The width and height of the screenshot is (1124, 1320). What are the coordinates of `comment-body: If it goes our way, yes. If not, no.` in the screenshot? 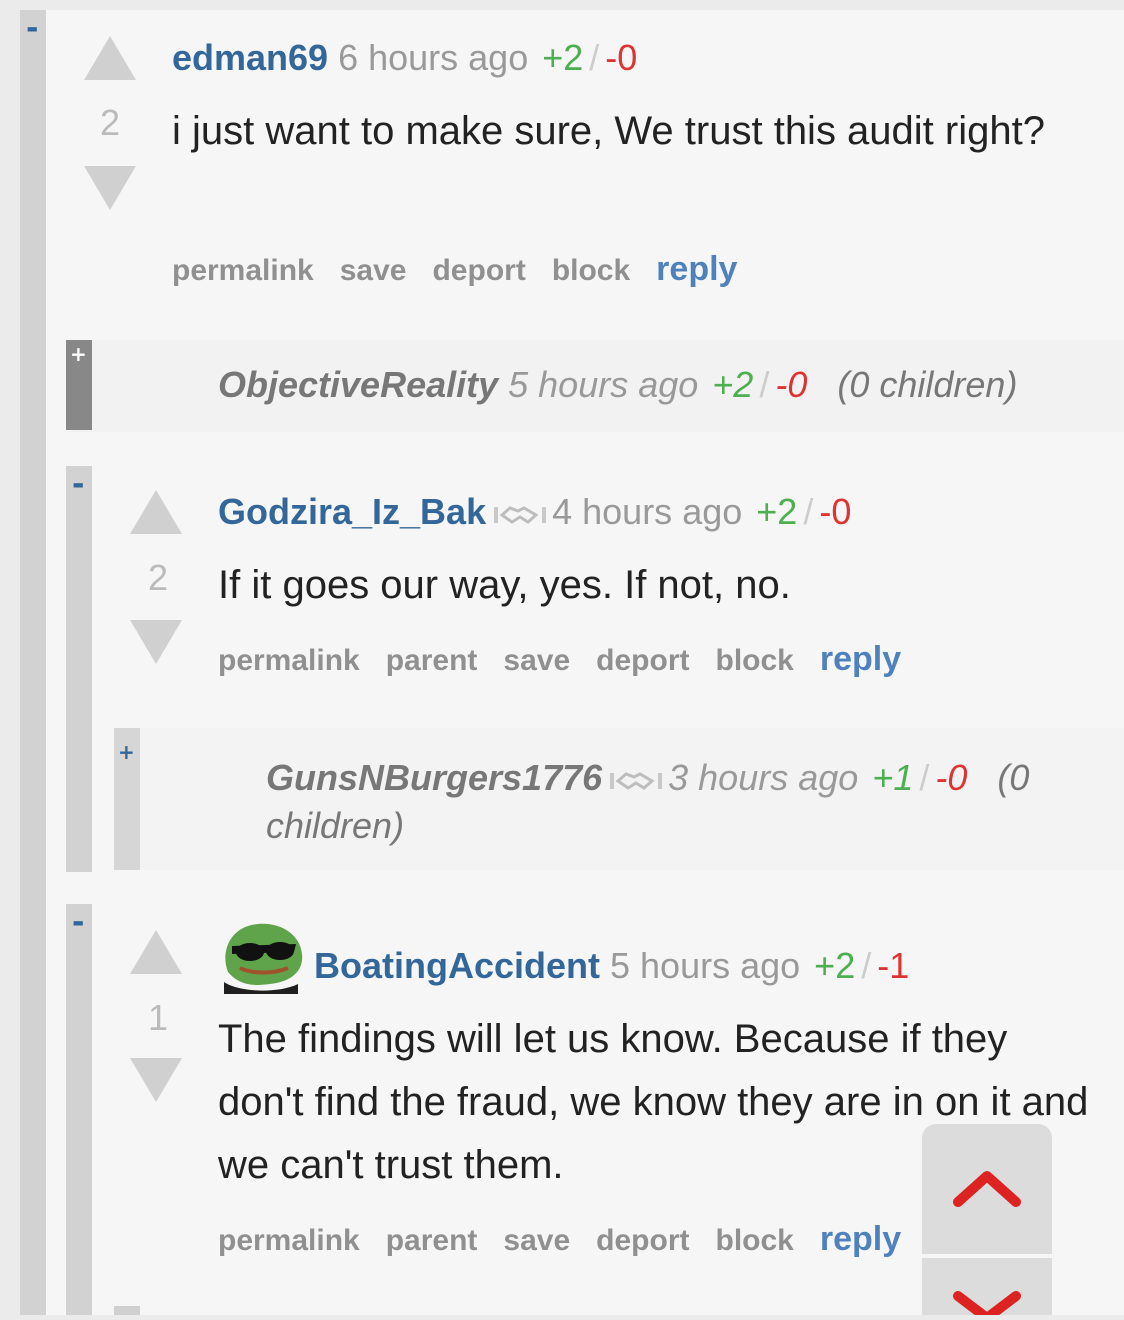 It's located at (504, 585).